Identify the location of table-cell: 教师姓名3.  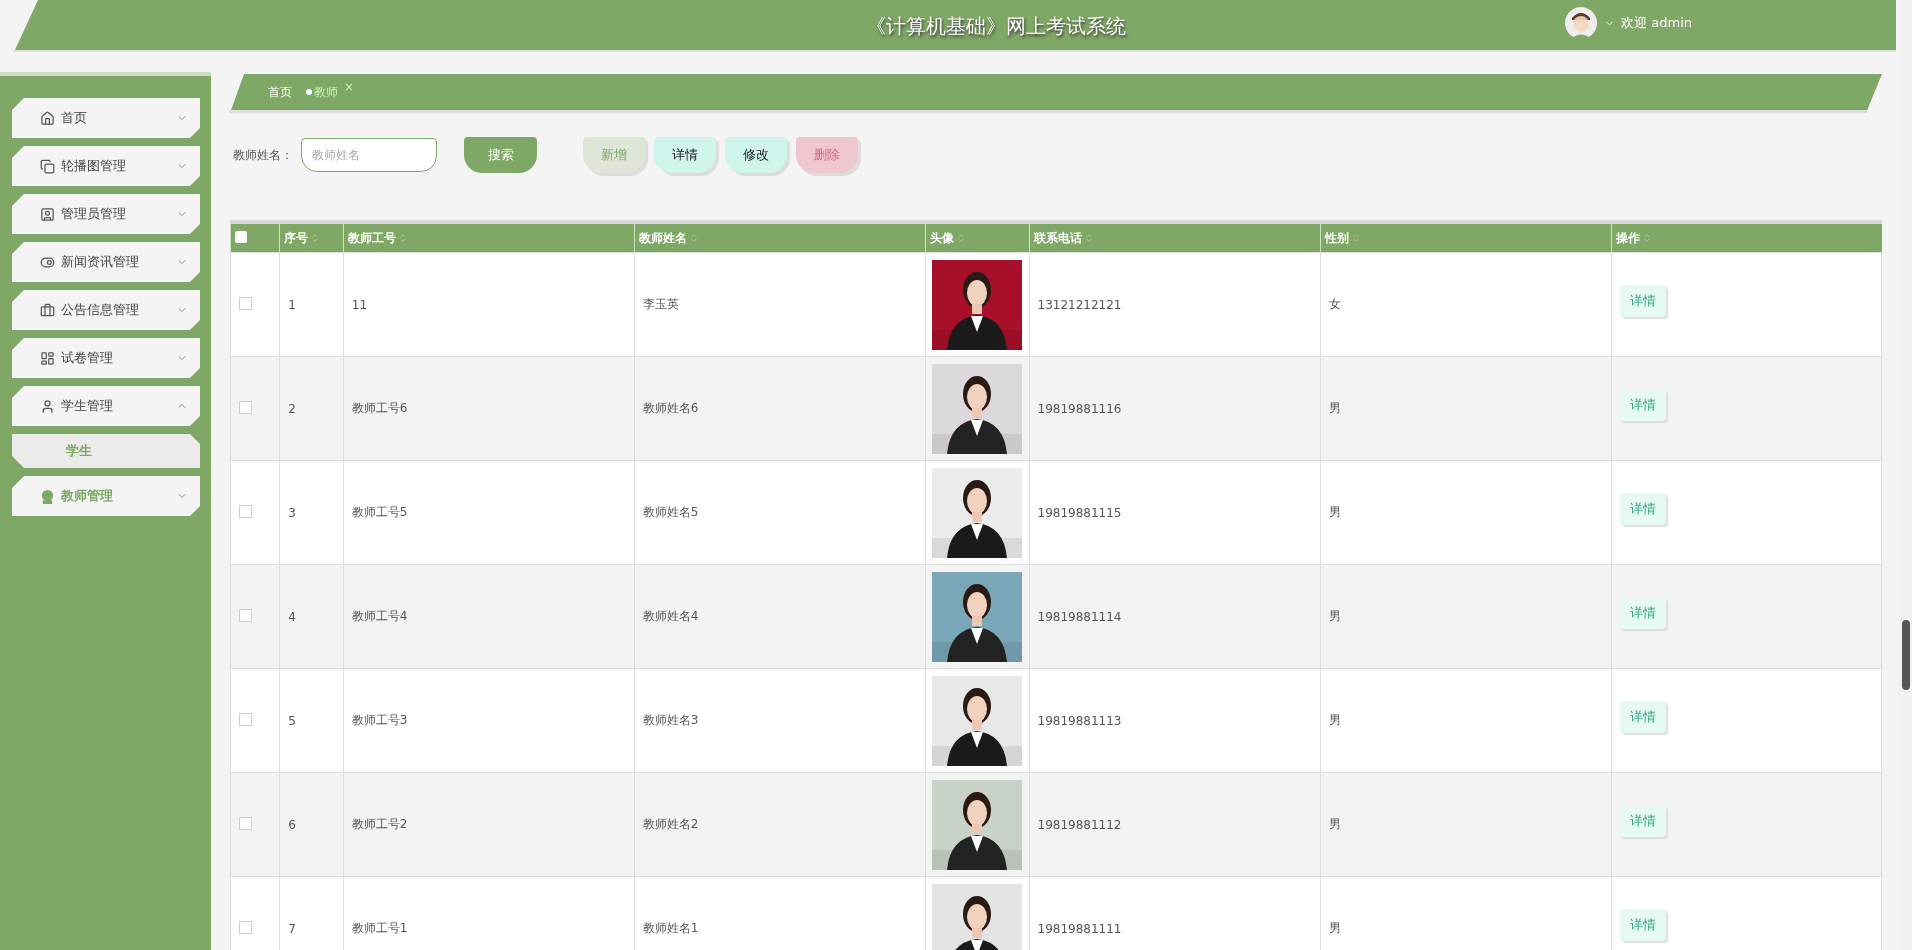
(780, 720).